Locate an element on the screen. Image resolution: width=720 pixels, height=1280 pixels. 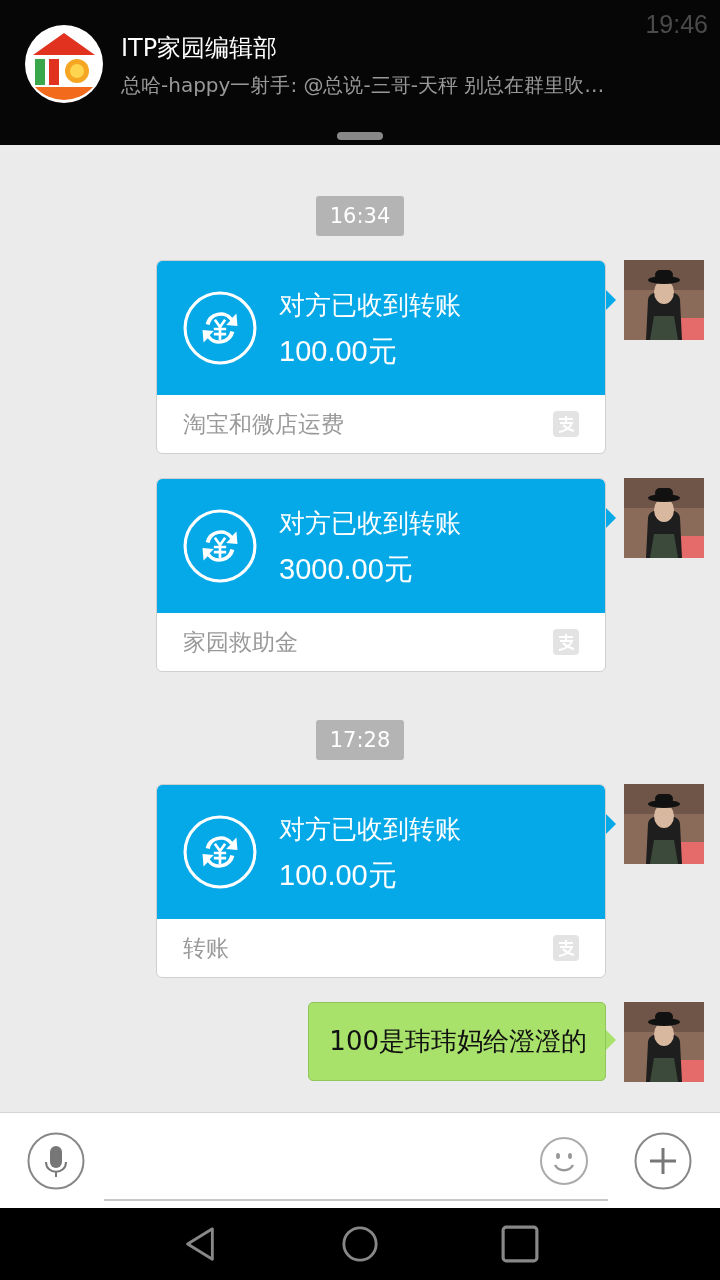
transfer-card: 对方已收到转账 100.00元 淘宝和微店运费 is located at coordinates (381, 357).